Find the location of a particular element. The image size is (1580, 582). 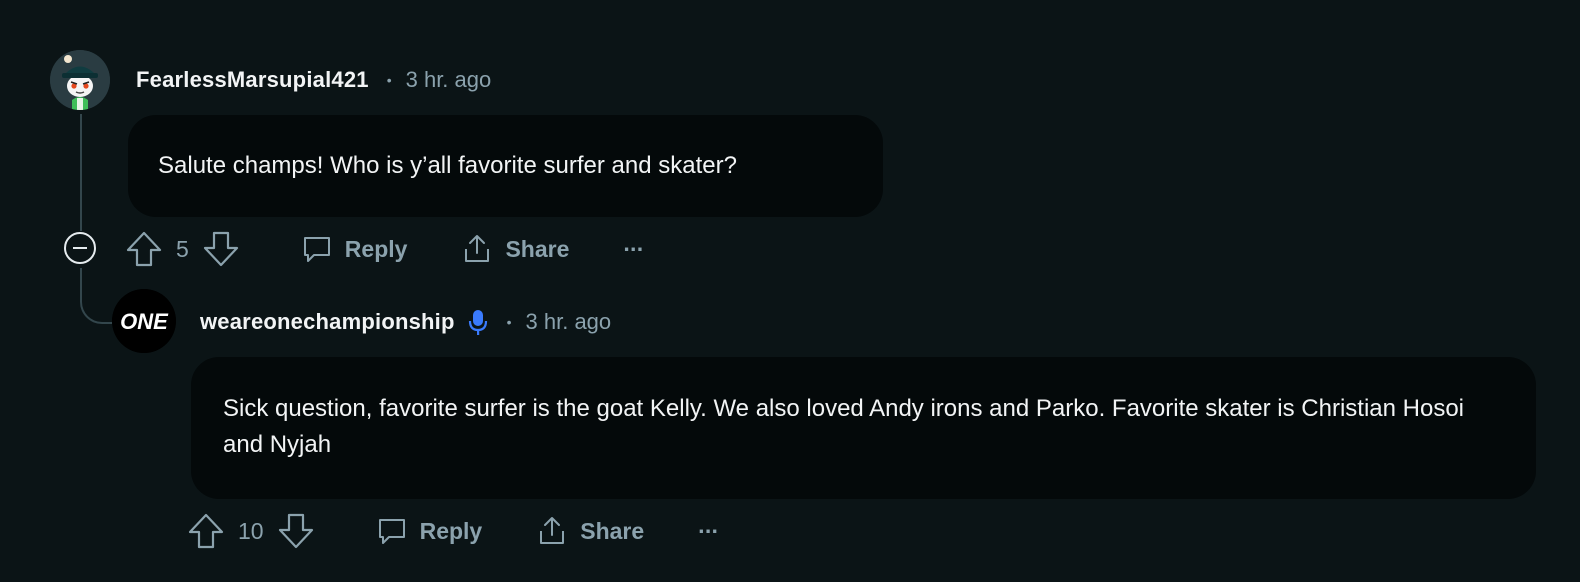

one-championship-logo-icon: ONE is located at coordinates (144, 321).